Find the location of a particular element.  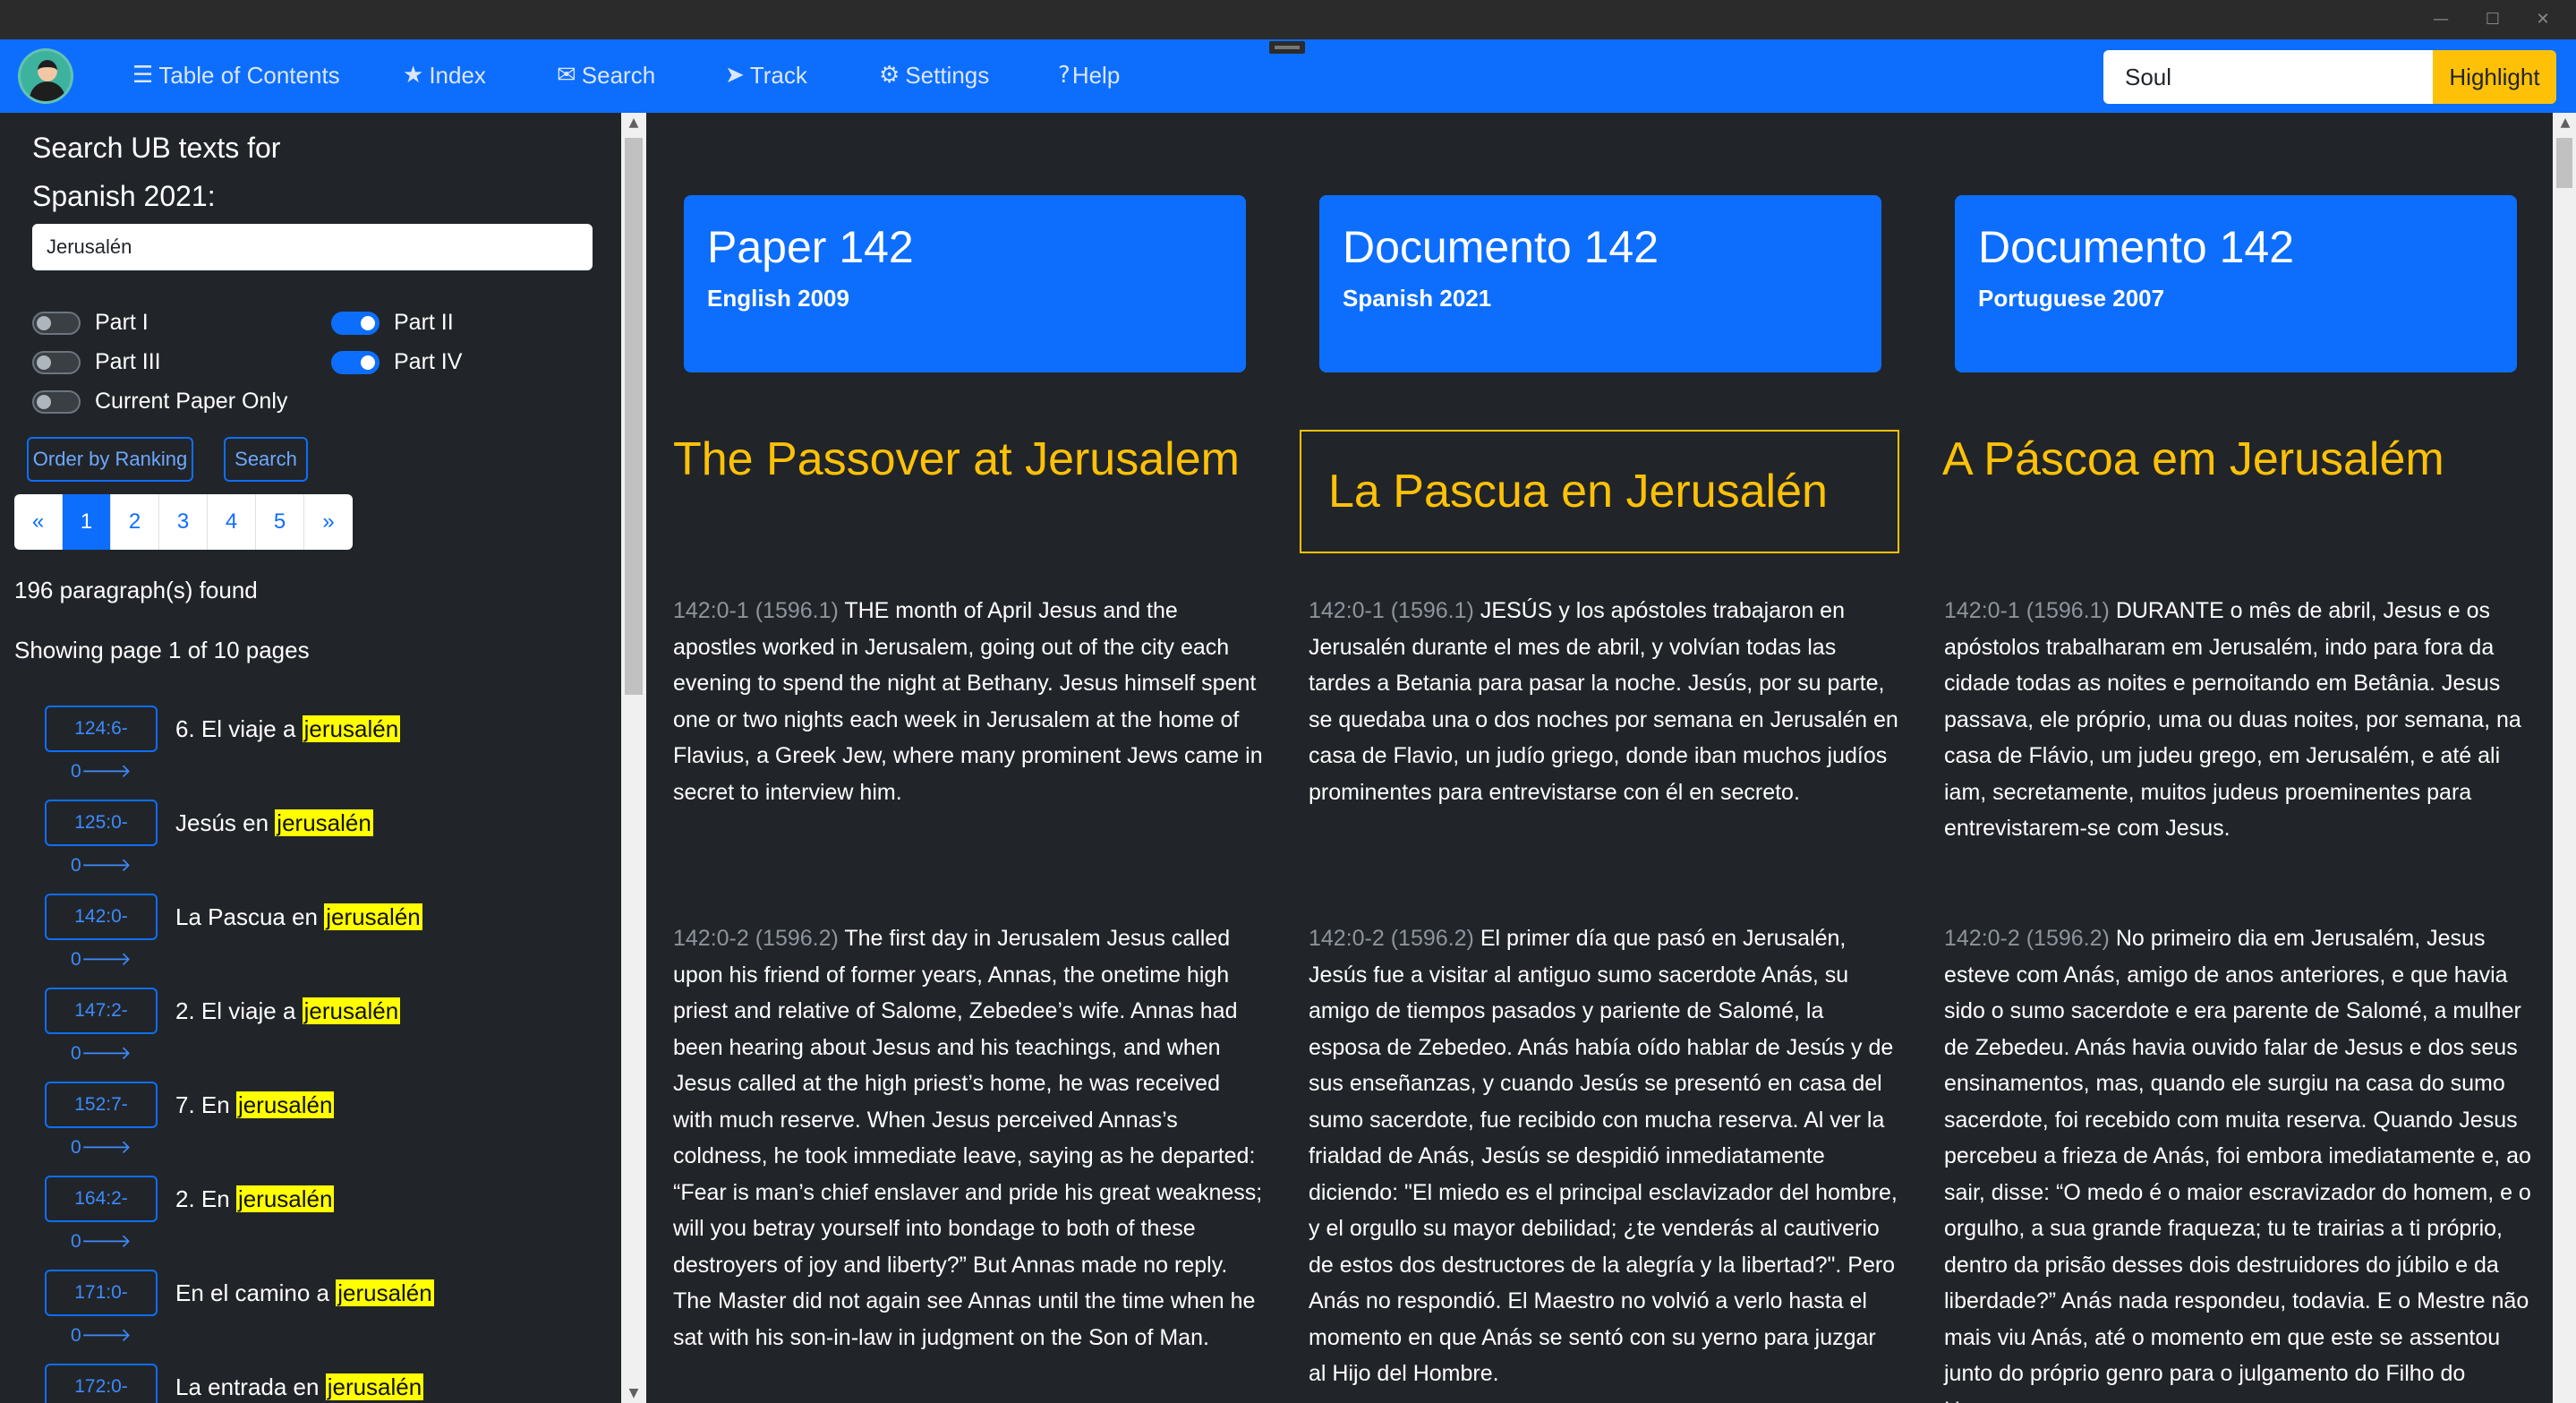

toggle-label: Part II is located at coordinates (424, 322).